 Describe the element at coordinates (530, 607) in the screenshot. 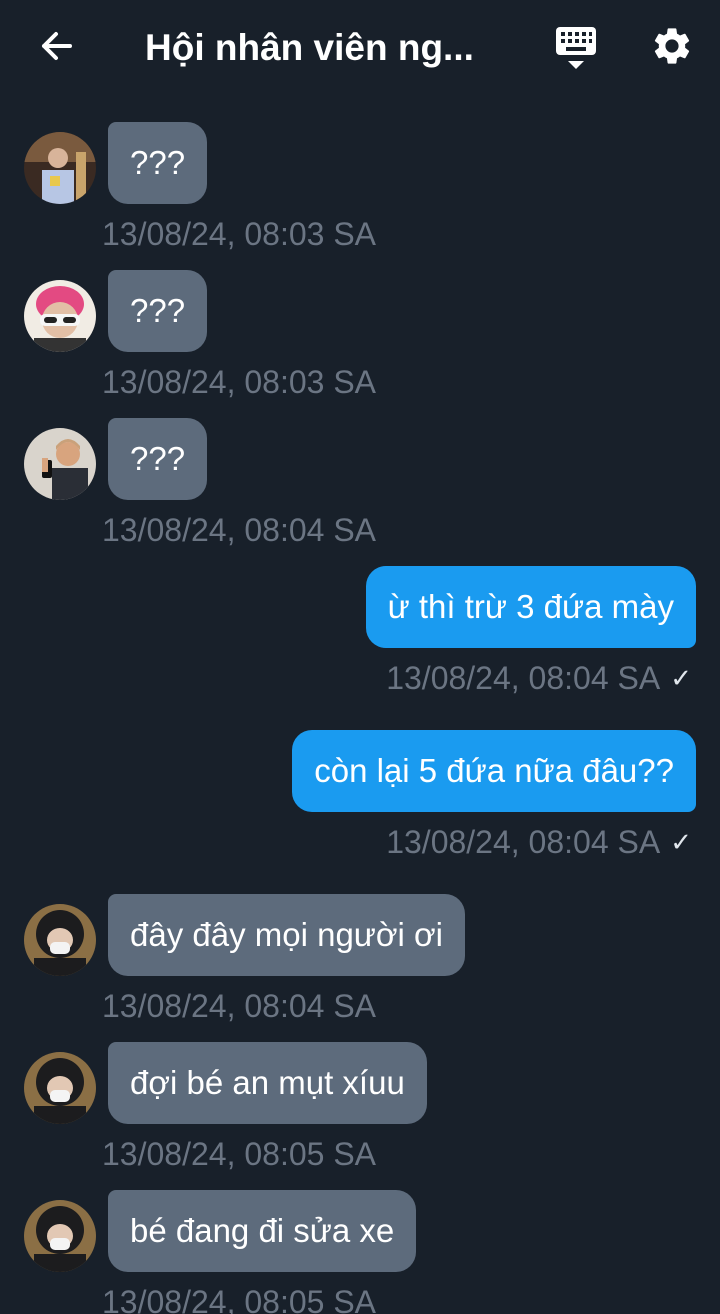

I see `message-bubble-outgoing: ừ thì trừ 3 đứa mày` at that location.